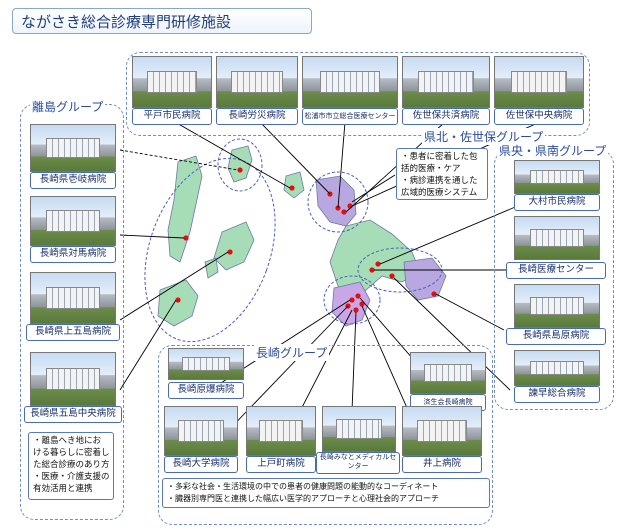 This screenshot has height=531, width=637. I want to click on shimabara-hospital-photo, so click(557, 306).